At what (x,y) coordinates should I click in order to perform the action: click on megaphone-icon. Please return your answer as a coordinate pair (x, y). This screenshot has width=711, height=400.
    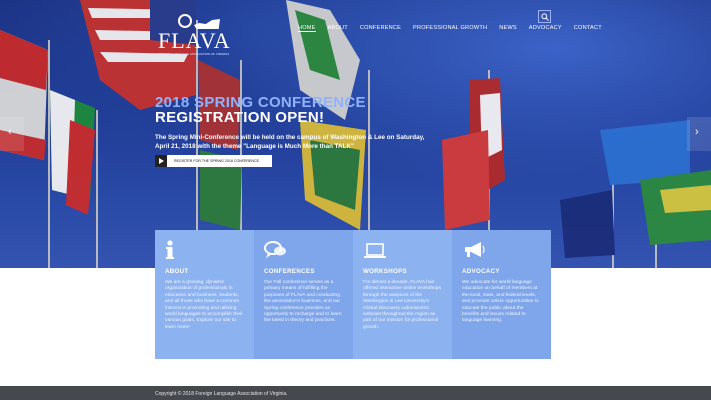
    Looking at the image, I should click on (501, 250).